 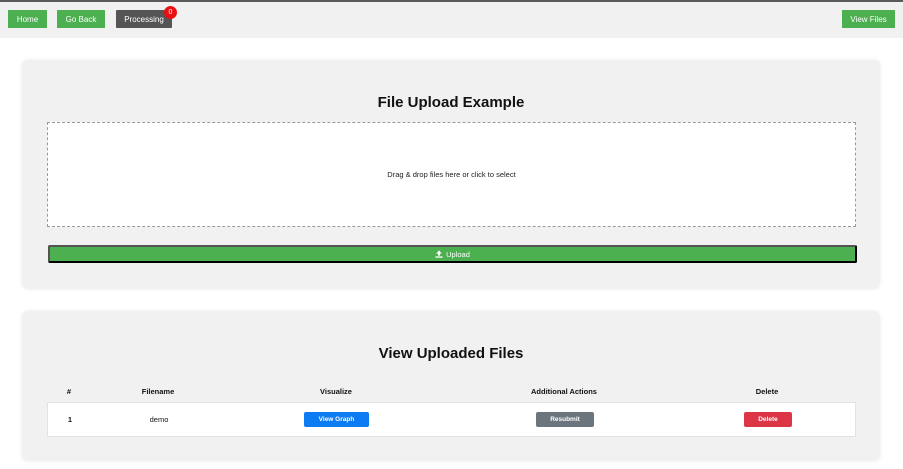 What do you see at coordinates (27, 19) in the screenshot?
I see `home-button: Home` at bounding box center [27, 19].